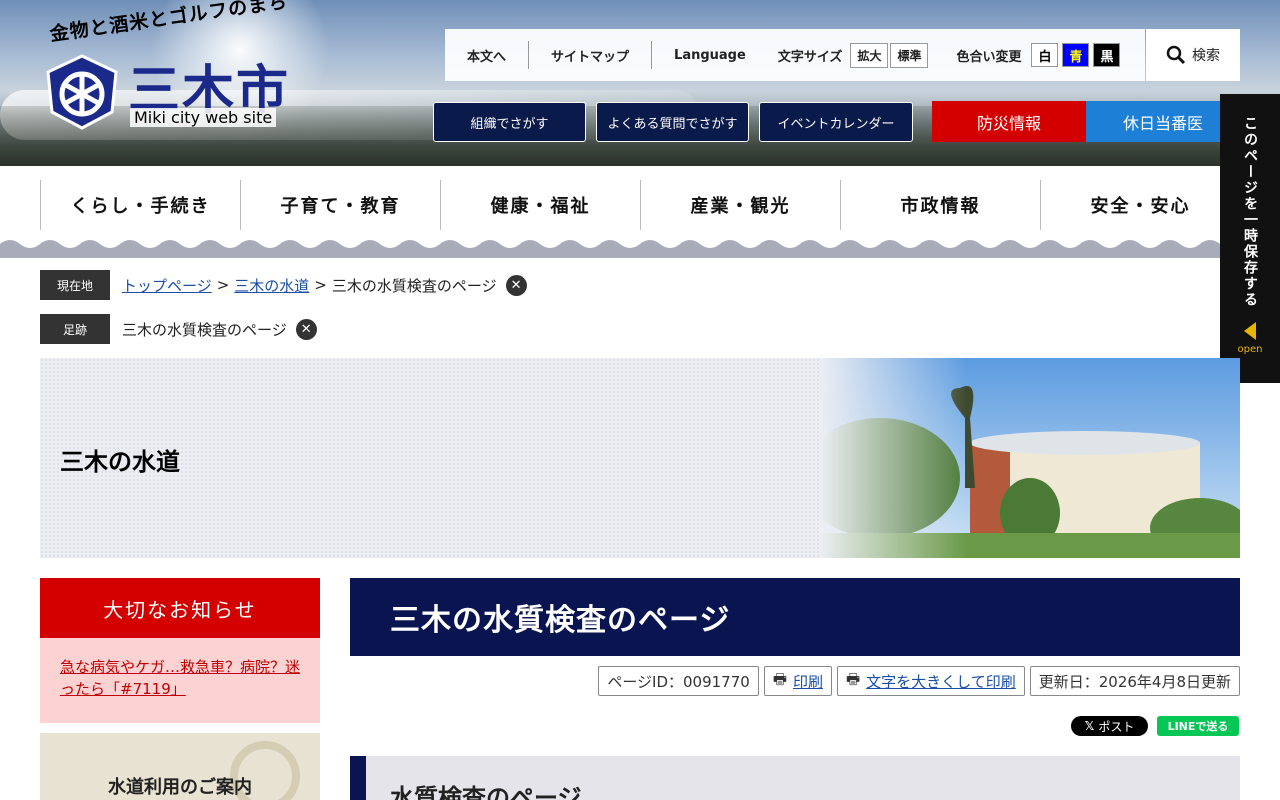 The height and width of the screenshot is (800, 1280). Describe the element at coordinates (509, 122) in the screenshot. I see `search-by-org-button: 組織でさがす` at that location.